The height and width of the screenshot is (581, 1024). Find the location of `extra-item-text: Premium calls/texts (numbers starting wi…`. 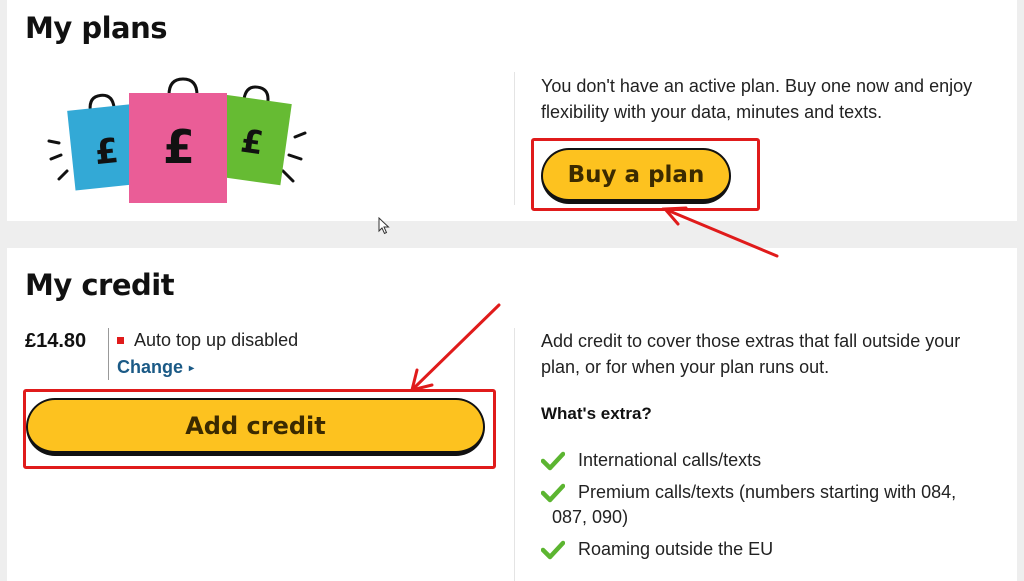

extra-item-text: Premium calls/texts (numbers starting wi… is located at coordinates (767, 492).